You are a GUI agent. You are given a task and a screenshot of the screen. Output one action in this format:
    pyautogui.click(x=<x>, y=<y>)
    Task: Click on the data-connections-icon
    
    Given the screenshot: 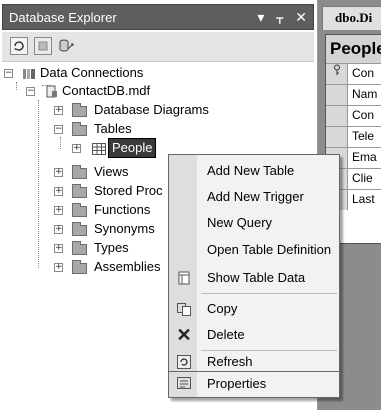 What is the action you would take?
    pyautogui.click(x=29, y=73)
    